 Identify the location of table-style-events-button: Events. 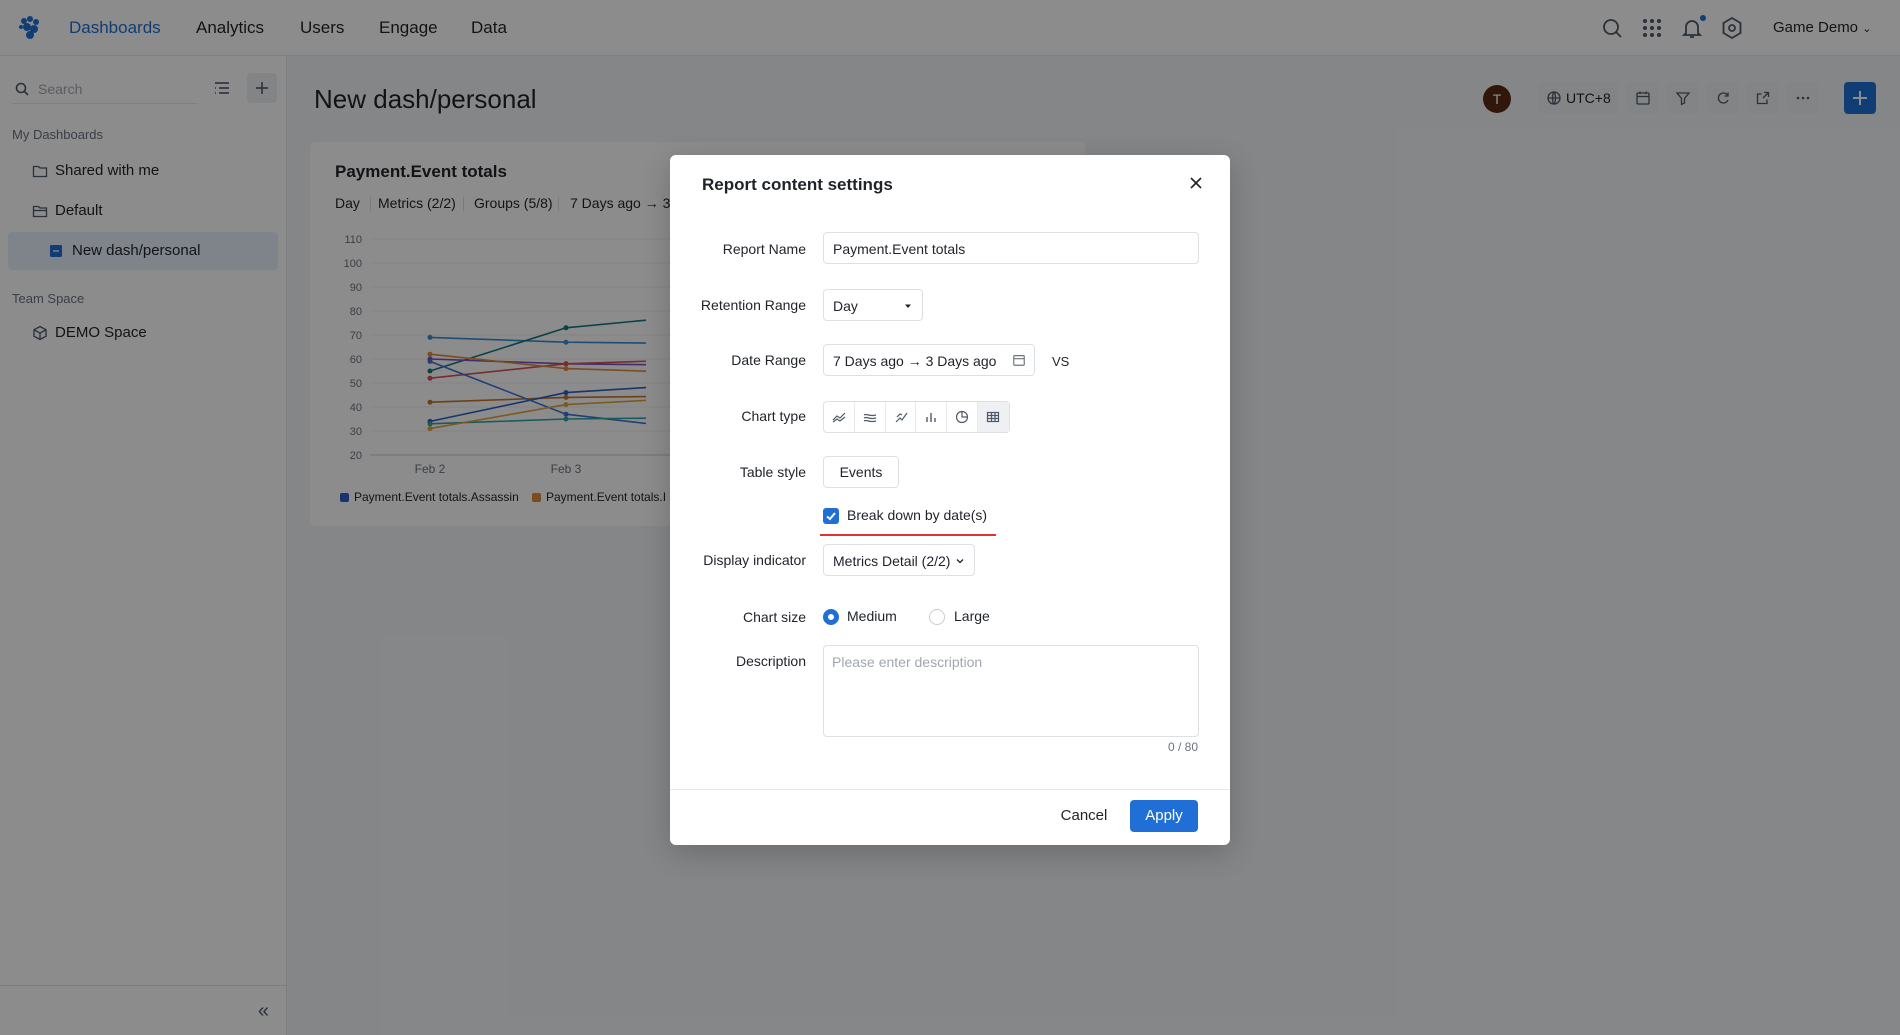
(861, 472).